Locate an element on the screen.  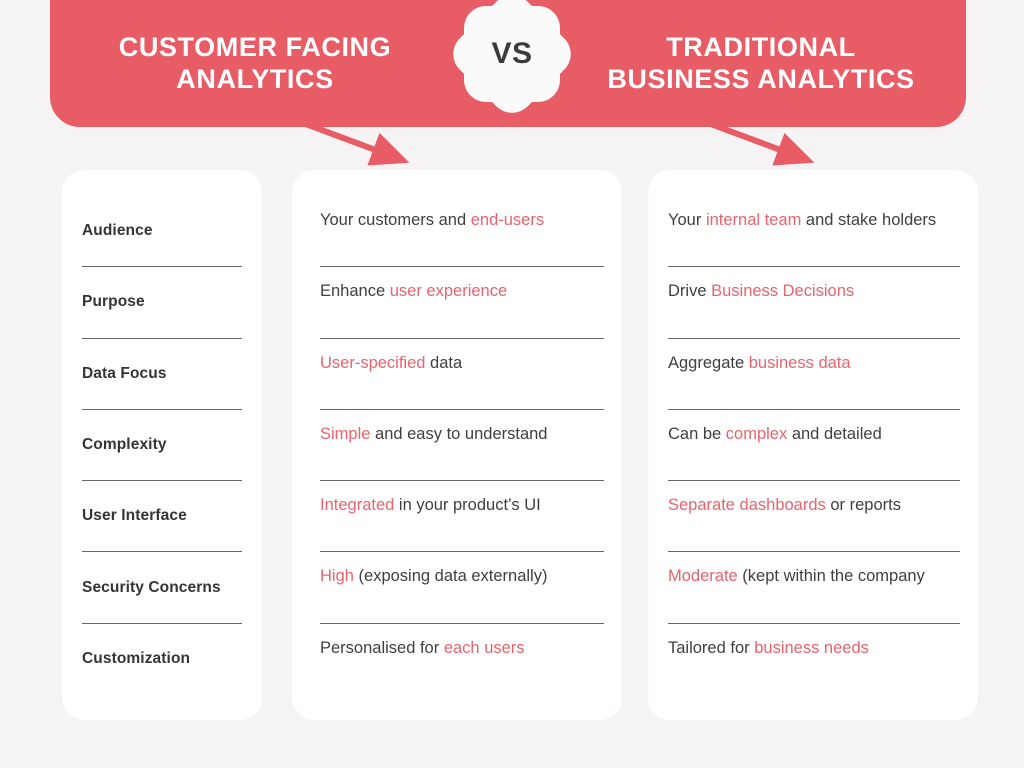
left-column-title-line1: CUSTOMER FACING is located at coordinates (255, 46).